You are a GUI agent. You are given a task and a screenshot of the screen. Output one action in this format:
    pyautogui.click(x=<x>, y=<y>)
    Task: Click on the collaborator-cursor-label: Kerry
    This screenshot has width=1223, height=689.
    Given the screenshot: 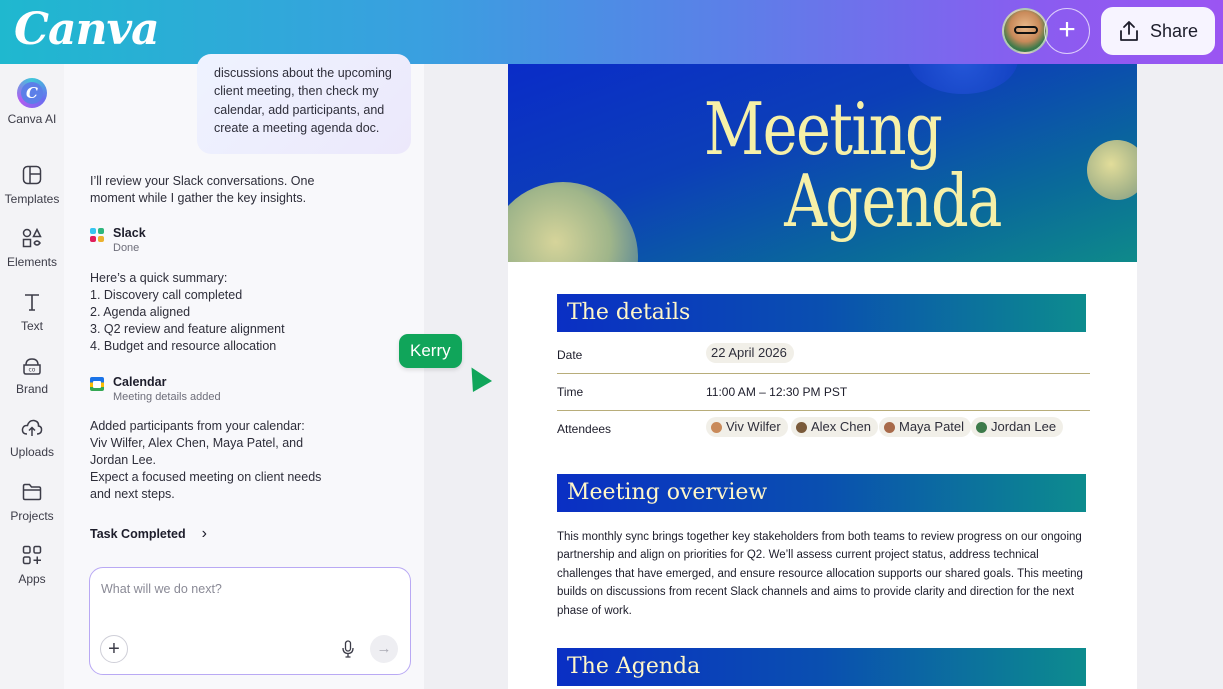 What is the action you would take?
    pyautogui.click(x=430, y=351)
    